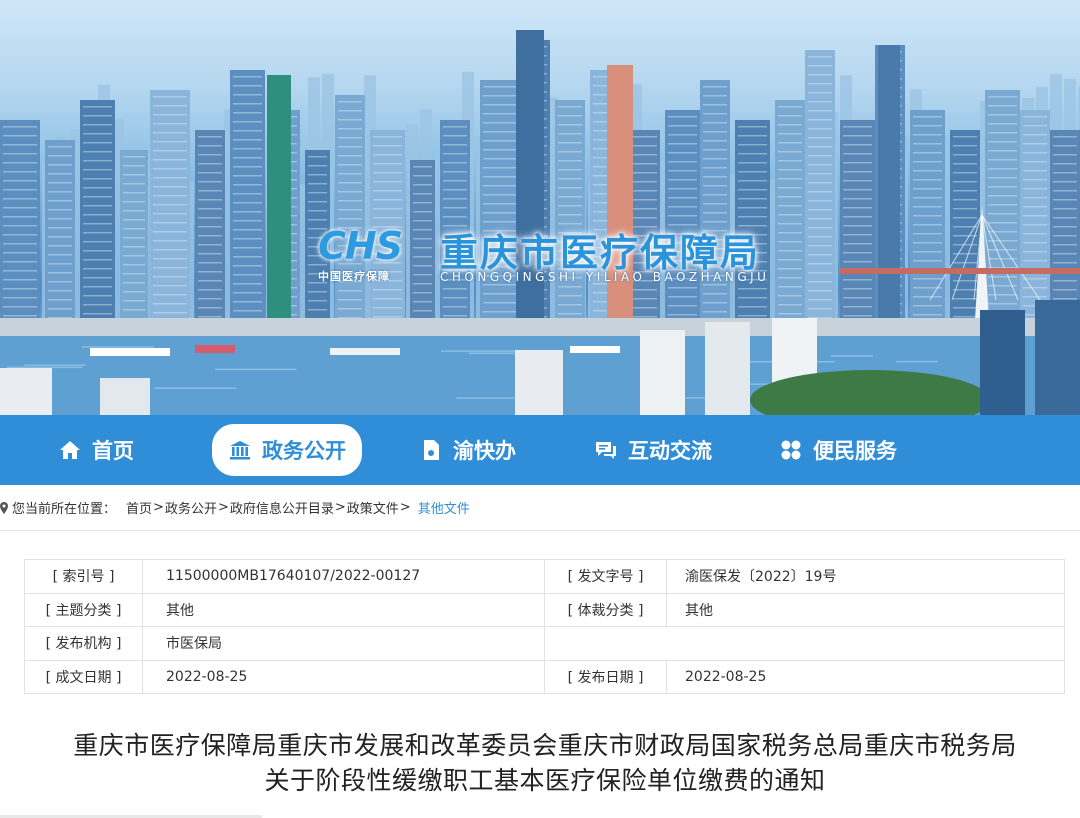 This screenshot has height=818, width=1080. I want to click on building-icon, so click(240, 450).